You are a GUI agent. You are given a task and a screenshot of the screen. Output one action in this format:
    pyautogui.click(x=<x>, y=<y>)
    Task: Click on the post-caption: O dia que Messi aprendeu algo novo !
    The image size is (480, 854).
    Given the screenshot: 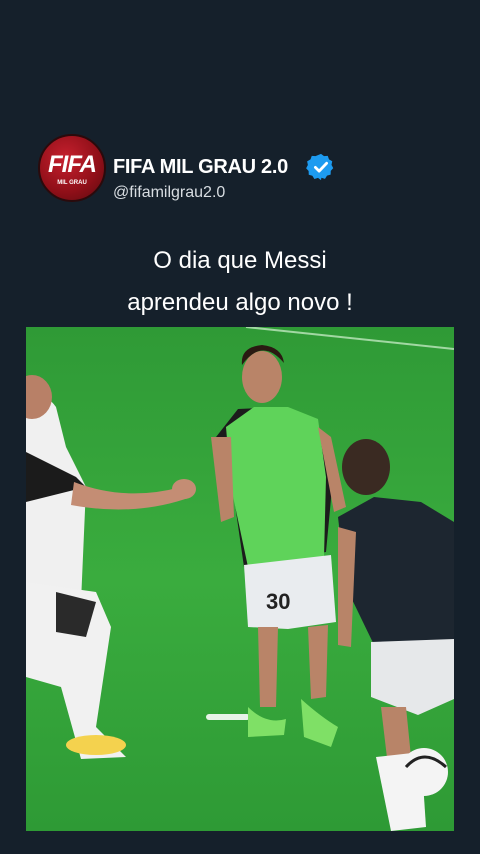 What is the action you would take?
    pyautogui.click(x=240, y=282)
    